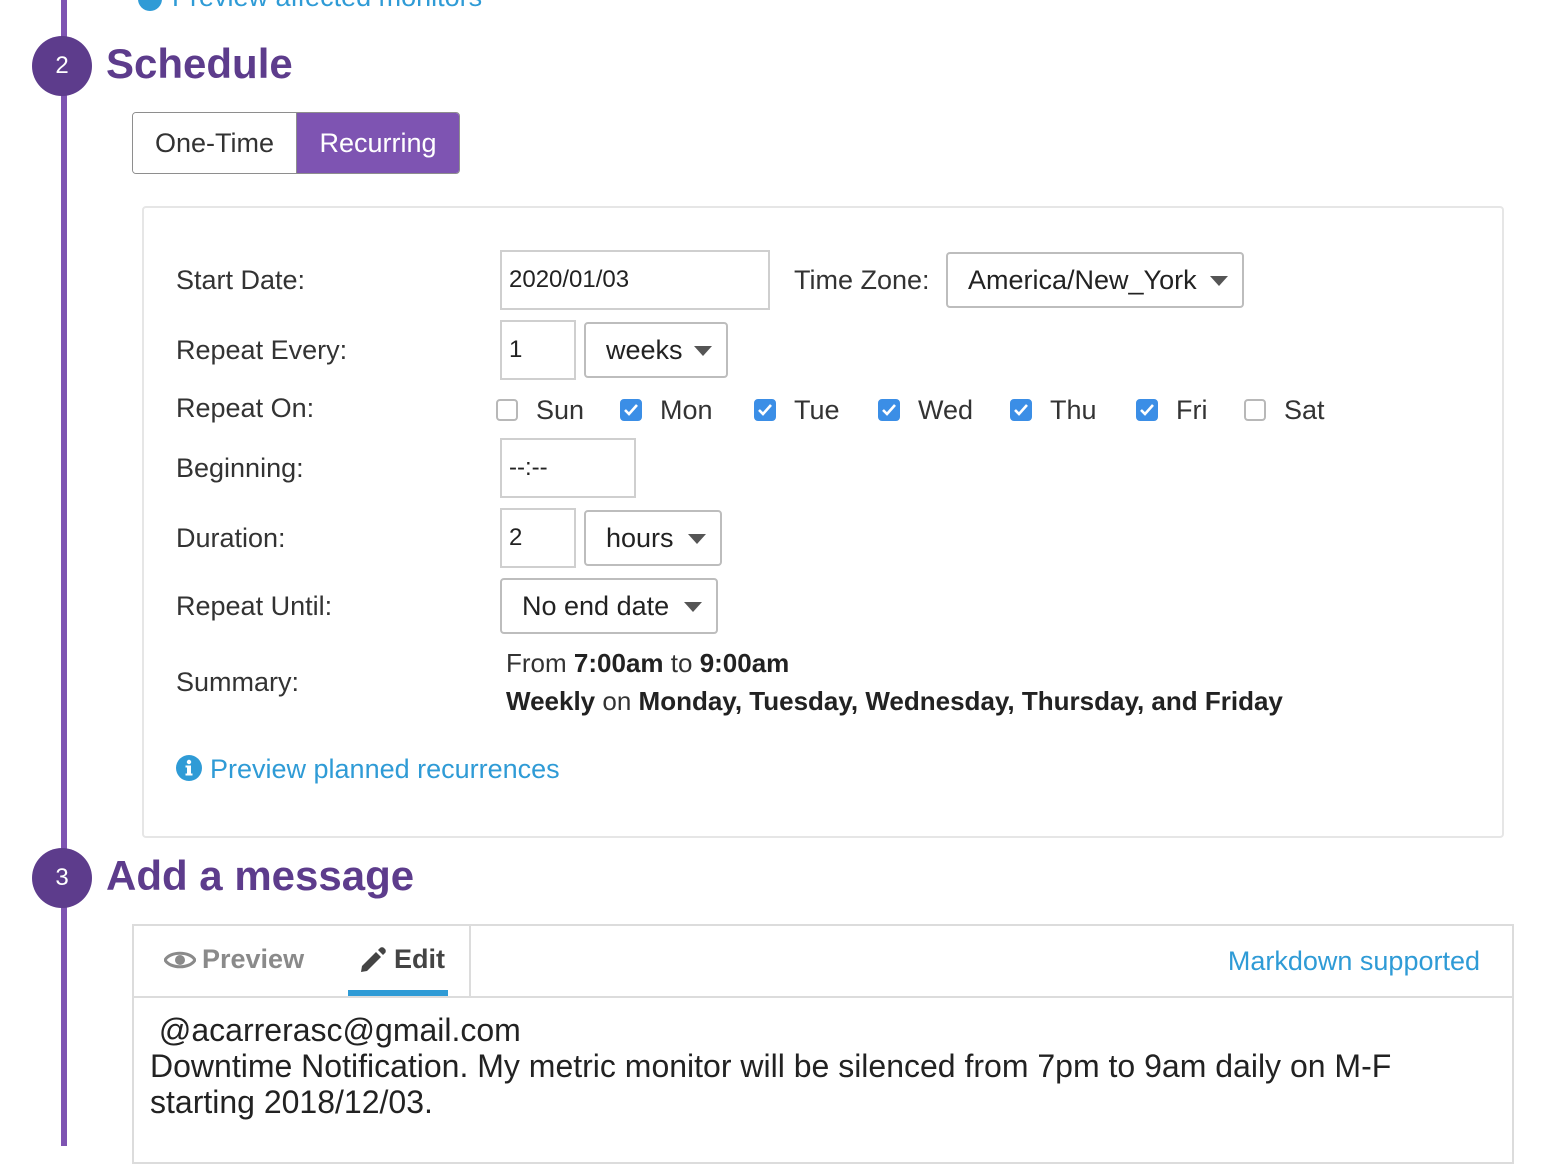 Image resolution: width=1564 pixels, height=1164 pixels. I want to click on day-label: Fri, so click(1192, 409).